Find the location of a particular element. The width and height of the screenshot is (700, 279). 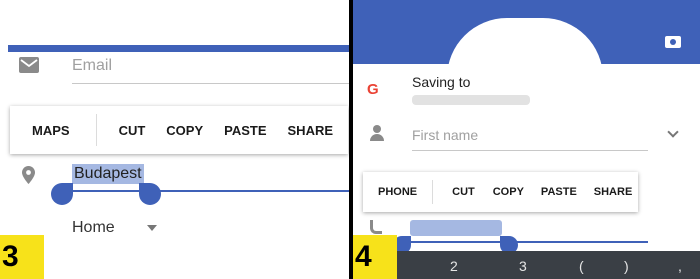

key-open-paren: ( is located at coordinates (581, 266).